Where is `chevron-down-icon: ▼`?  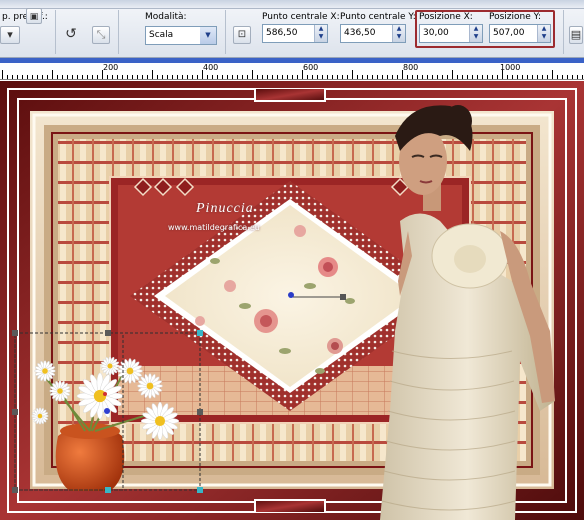
chevron-down-icon: ▼ is located at coordinates (208, 35).